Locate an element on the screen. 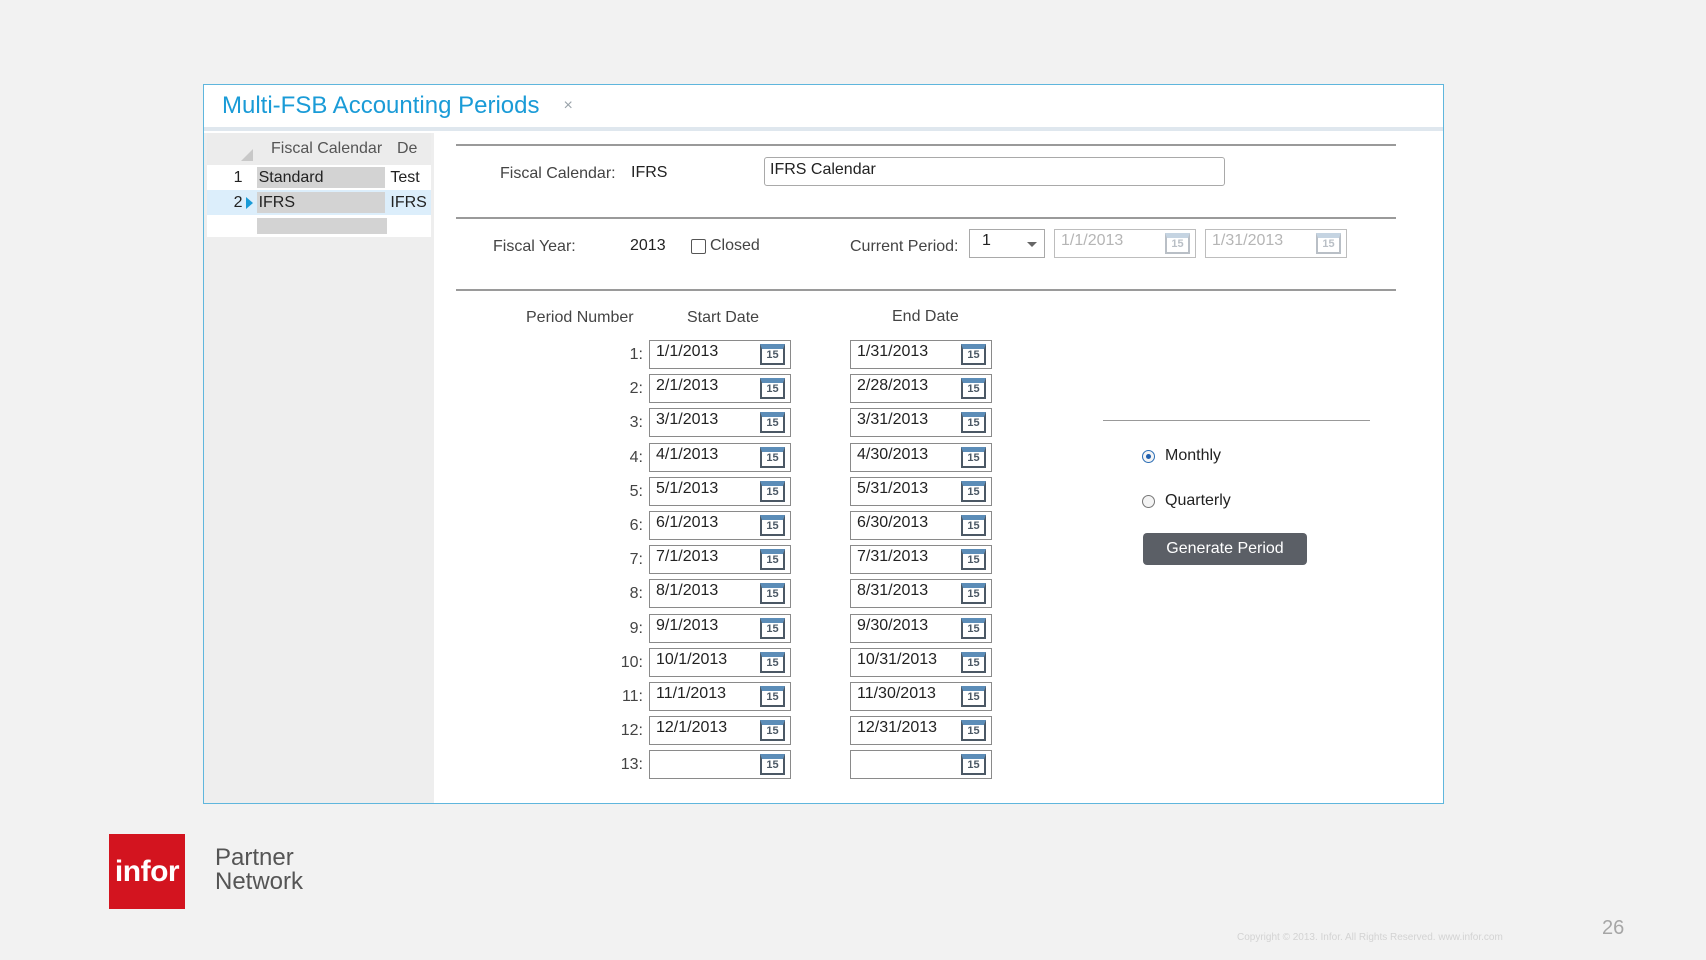  end-date-field: 4/30/2013 15 is located at coordinates (921, 457).